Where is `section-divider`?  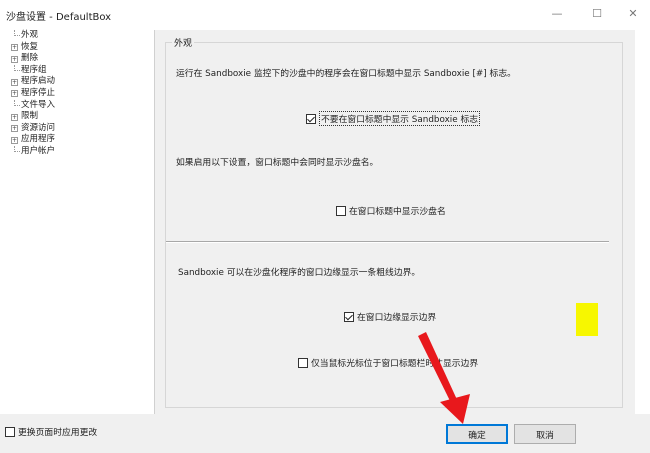 section-divider is located at coordinates (387, 242).